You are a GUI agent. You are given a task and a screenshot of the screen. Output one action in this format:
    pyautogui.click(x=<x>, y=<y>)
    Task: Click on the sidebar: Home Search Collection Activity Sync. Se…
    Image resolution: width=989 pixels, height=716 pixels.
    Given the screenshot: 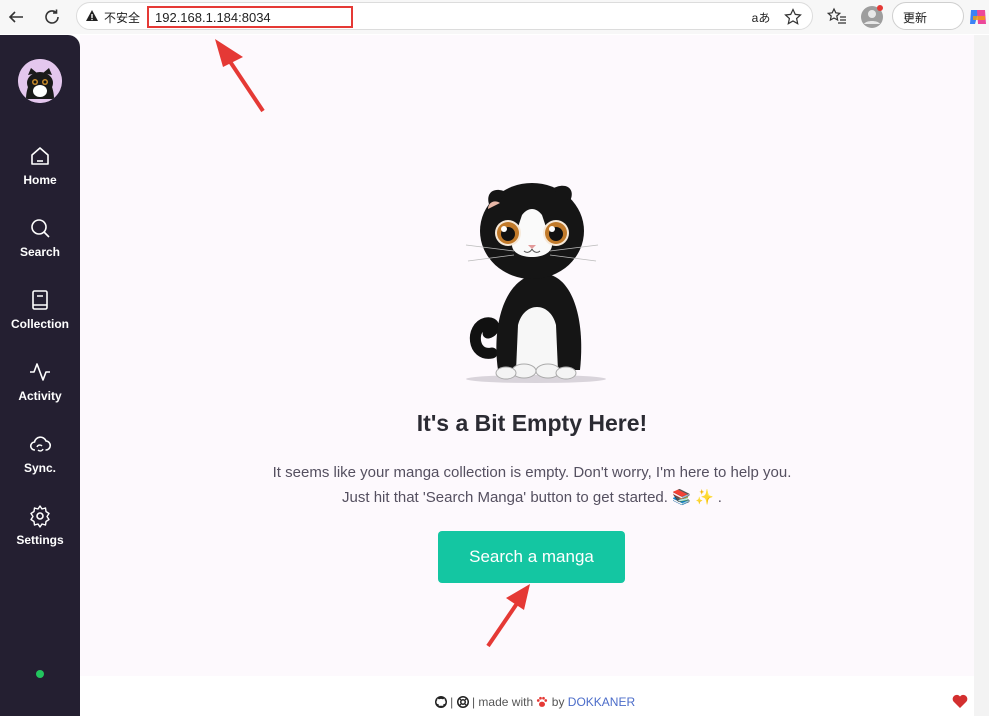 What is the action you would take?
    pyautogui.click(x=40, y=375)
    